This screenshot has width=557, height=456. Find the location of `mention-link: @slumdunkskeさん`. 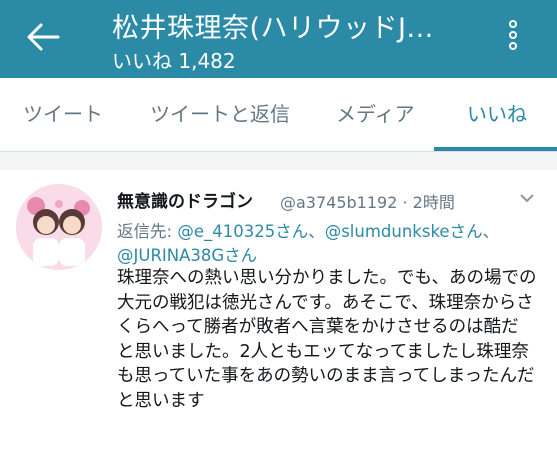

mention-link: @slumdunkskeさん is located at coordinates (404, 231).